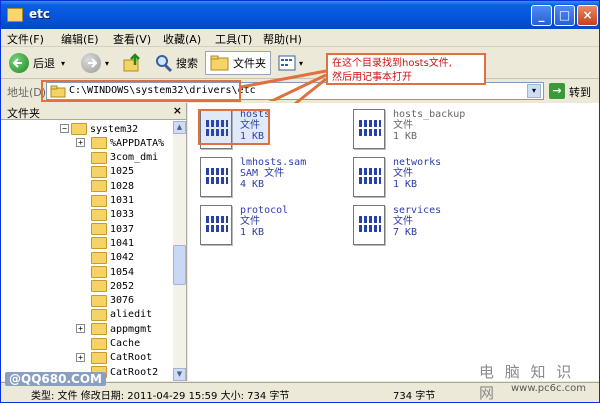 This screenshot has height=403, width=600. I want to click on tree-item: 1042, so click(107, 258).